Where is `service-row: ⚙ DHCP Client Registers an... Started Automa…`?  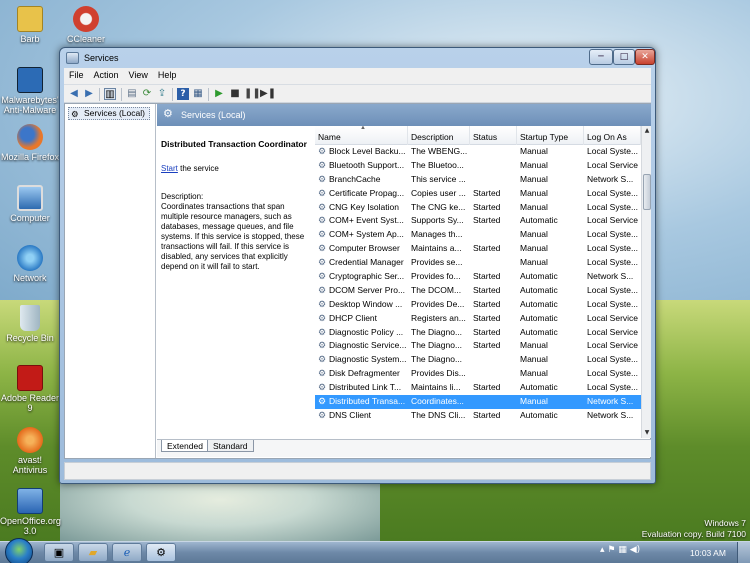
service-row: ⚙ DHCP Client Registers an... Started Automa… is located at coordinates (478, 319).